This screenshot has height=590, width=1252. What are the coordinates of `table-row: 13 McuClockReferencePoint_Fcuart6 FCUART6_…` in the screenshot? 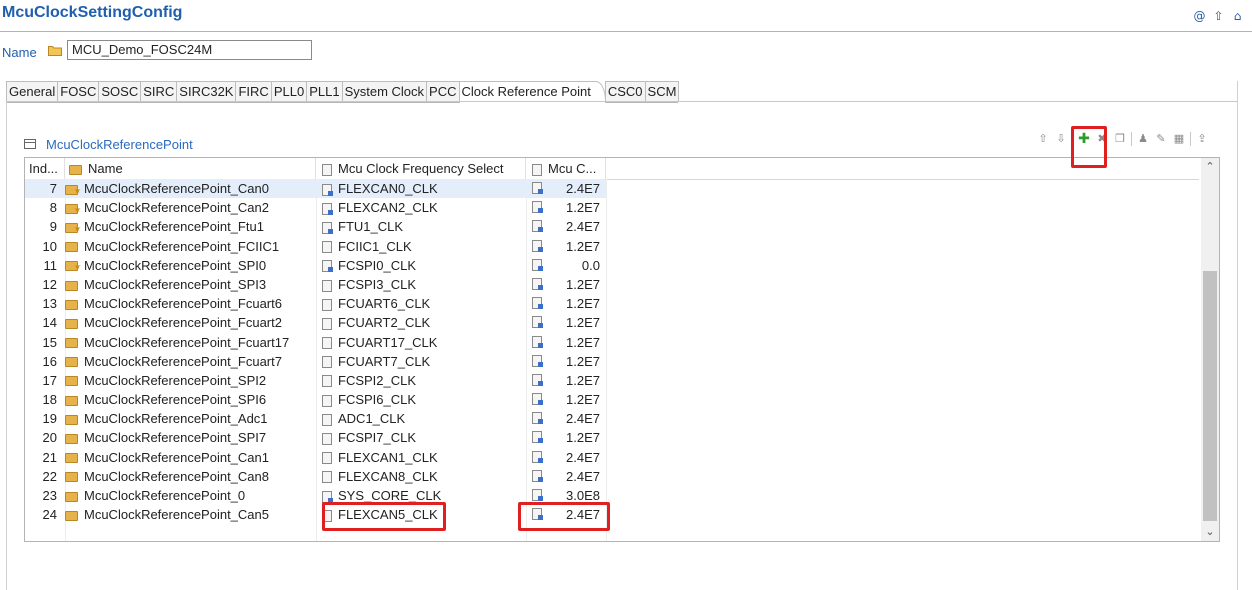 It's located at (612, 303).